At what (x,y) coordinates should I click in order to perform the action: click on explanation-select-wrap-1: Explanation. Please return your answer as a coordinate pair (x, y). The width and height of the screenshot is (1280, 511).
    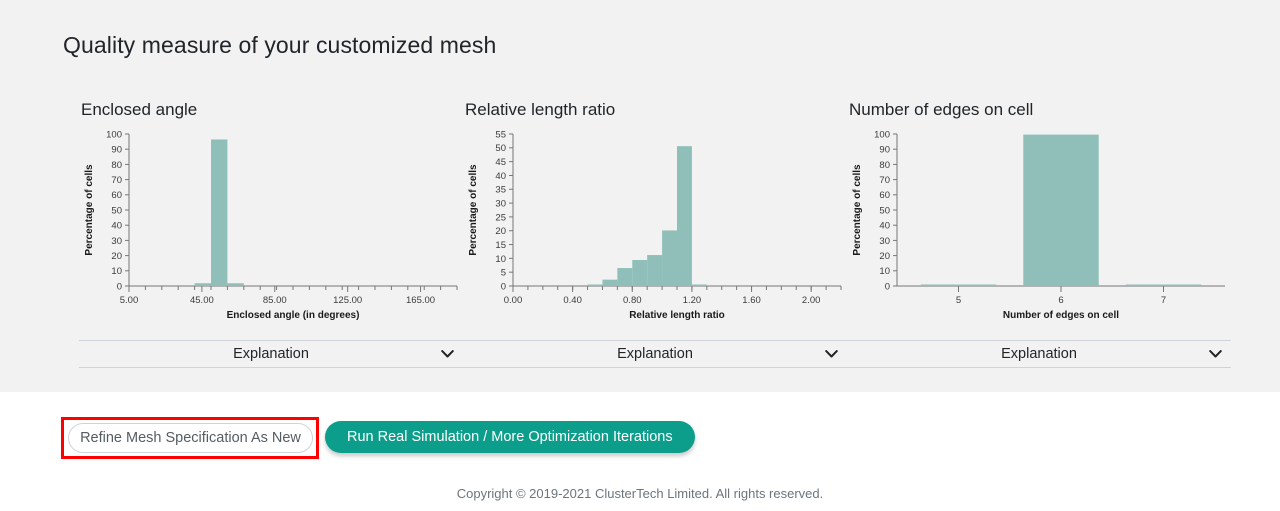
    Looking at the image, I should click on (655, 354).